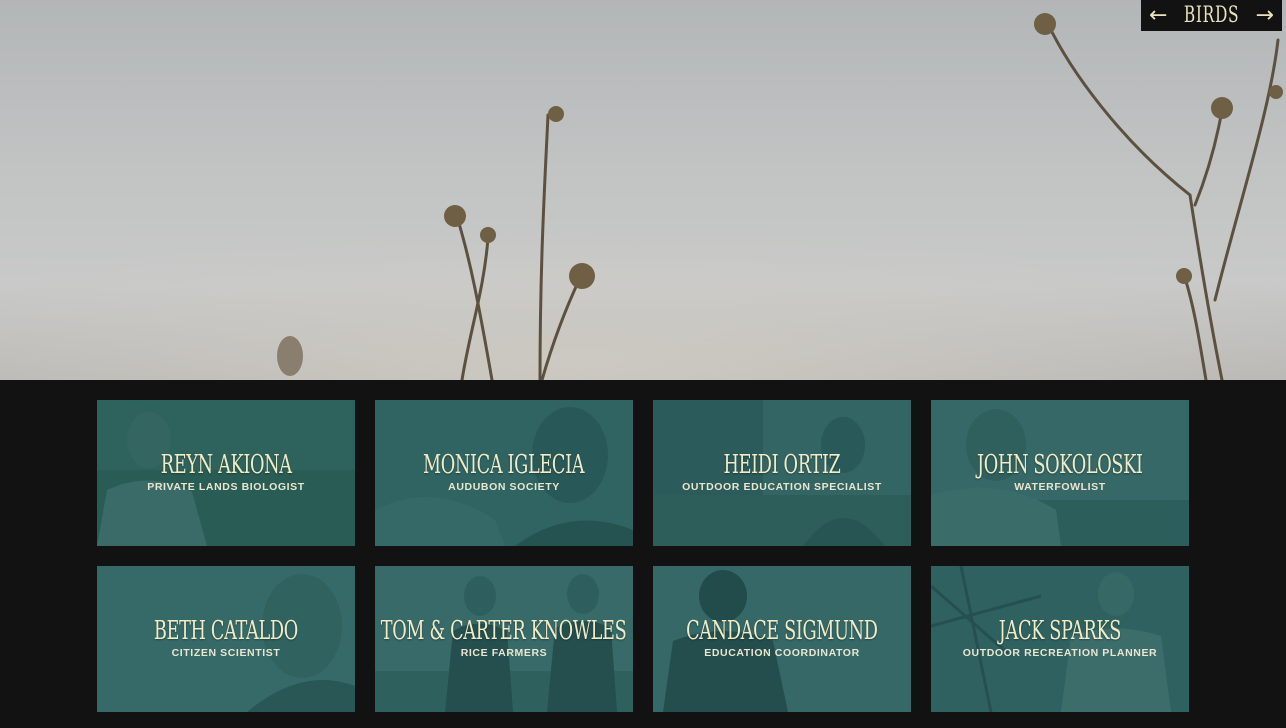 Image resolution: width=1286 pixels, height=728 pixels. What do you see at coordinates (1060, 465) in the screenshot?
I see `person-name: JOHN SOKOLOSKI` at bounding box center [1060, 465].